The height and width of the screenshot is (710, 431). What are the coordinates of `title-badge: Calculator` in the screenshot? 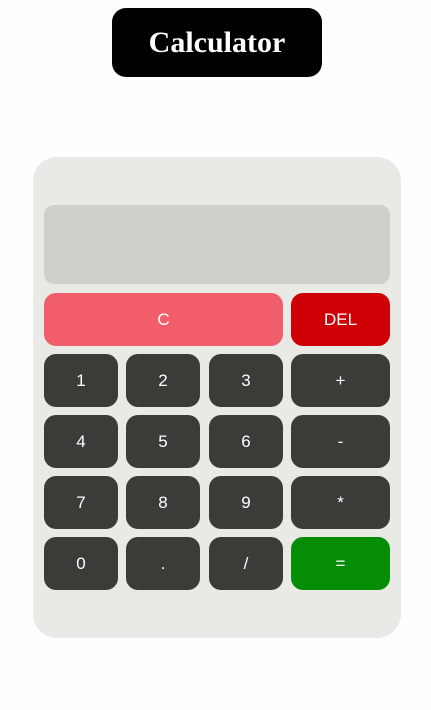 It's located at (217, 42).